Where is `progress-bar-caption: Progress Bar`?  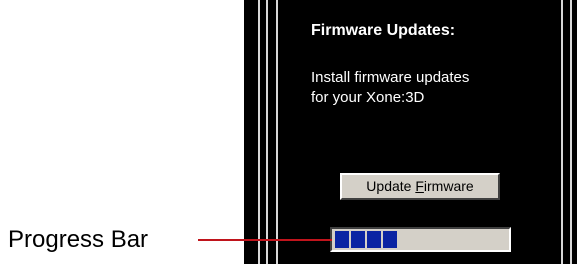 progress-bar-caption: Progress Bar is located at coordinates (78, 239).